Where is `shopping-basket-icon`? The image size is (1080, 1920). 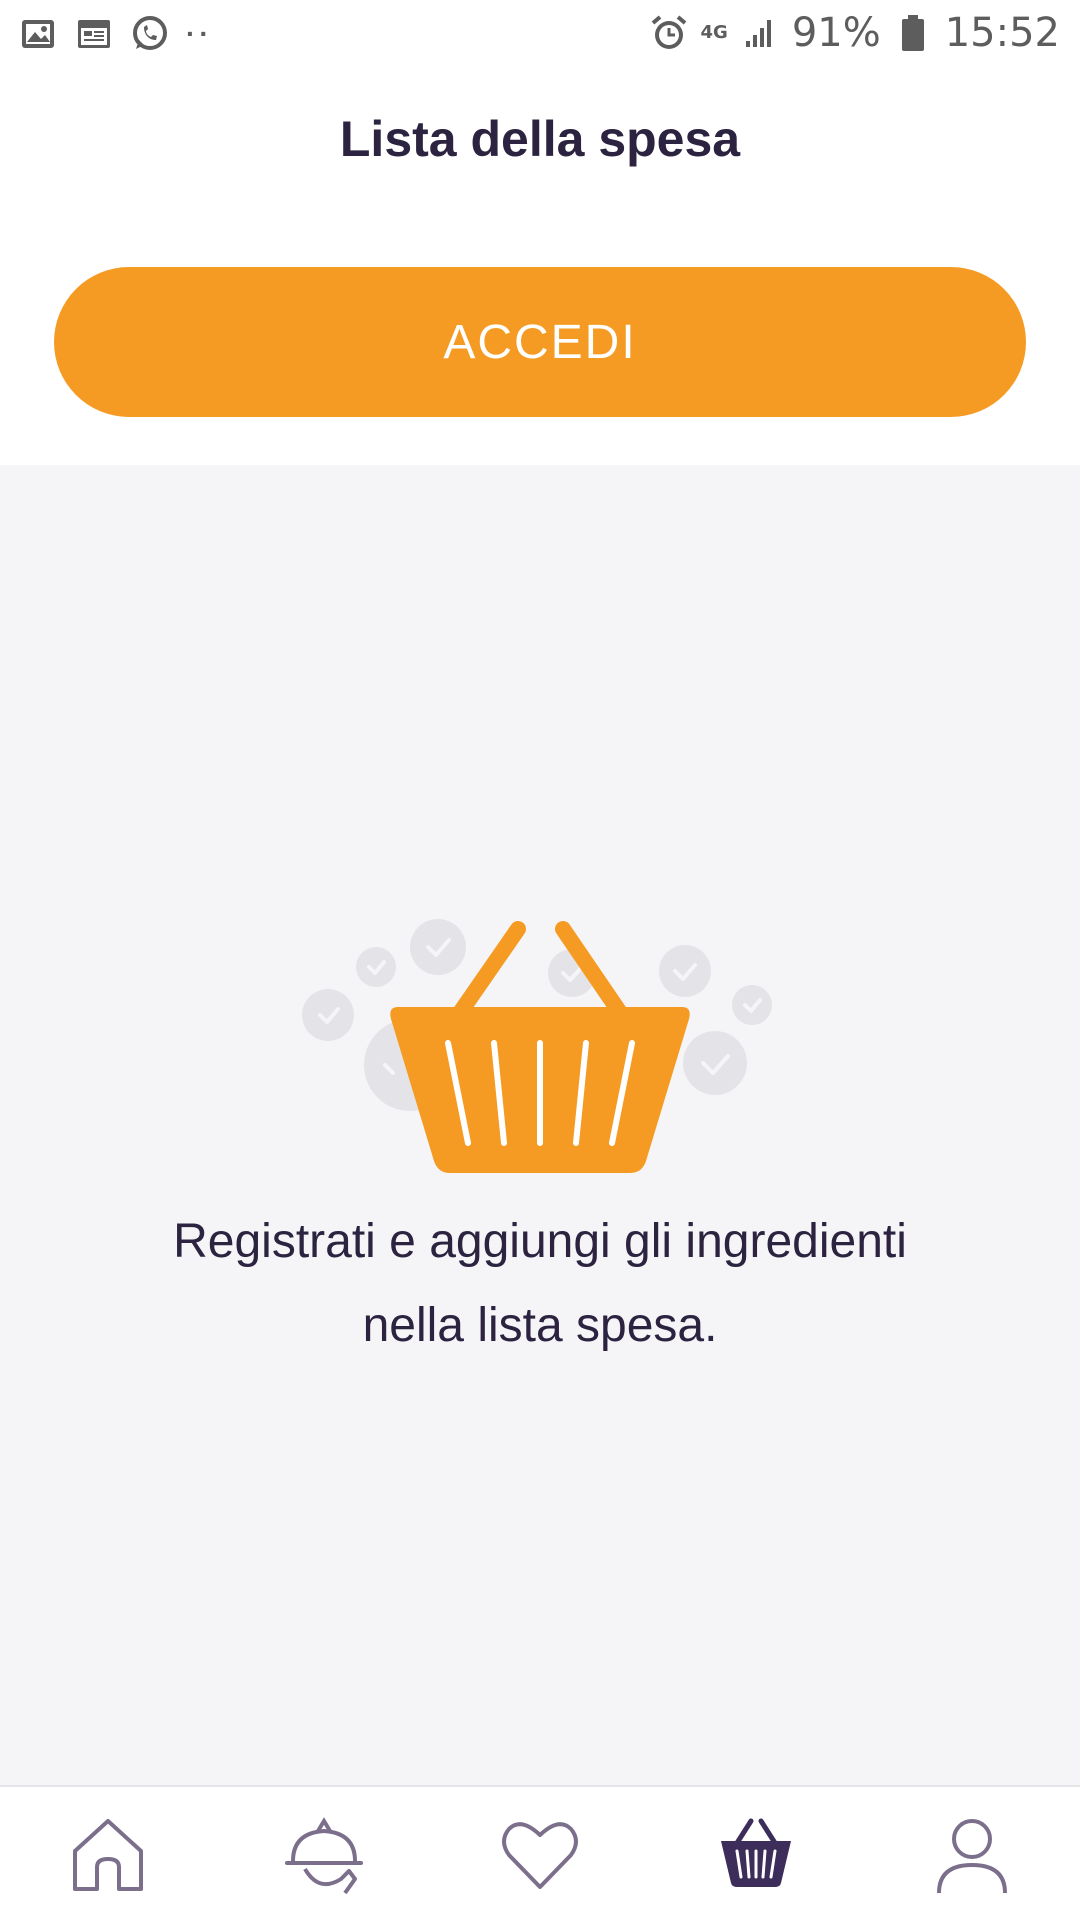
shopping-basket-icon is located at coordinates (756, 1852).